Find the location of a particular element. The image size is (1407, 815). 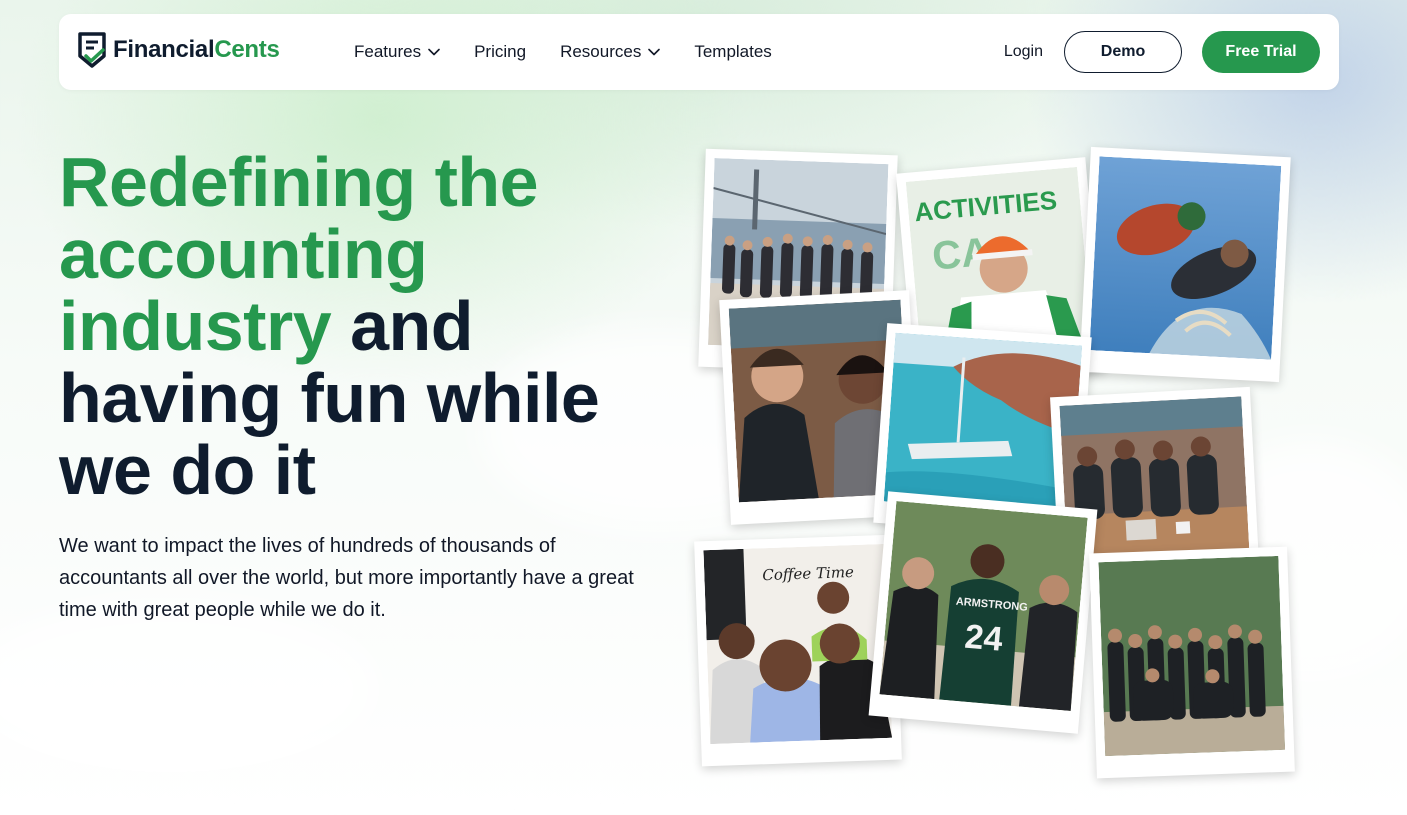

nav-resources-label: Resources is located at coordinates (601, 51).